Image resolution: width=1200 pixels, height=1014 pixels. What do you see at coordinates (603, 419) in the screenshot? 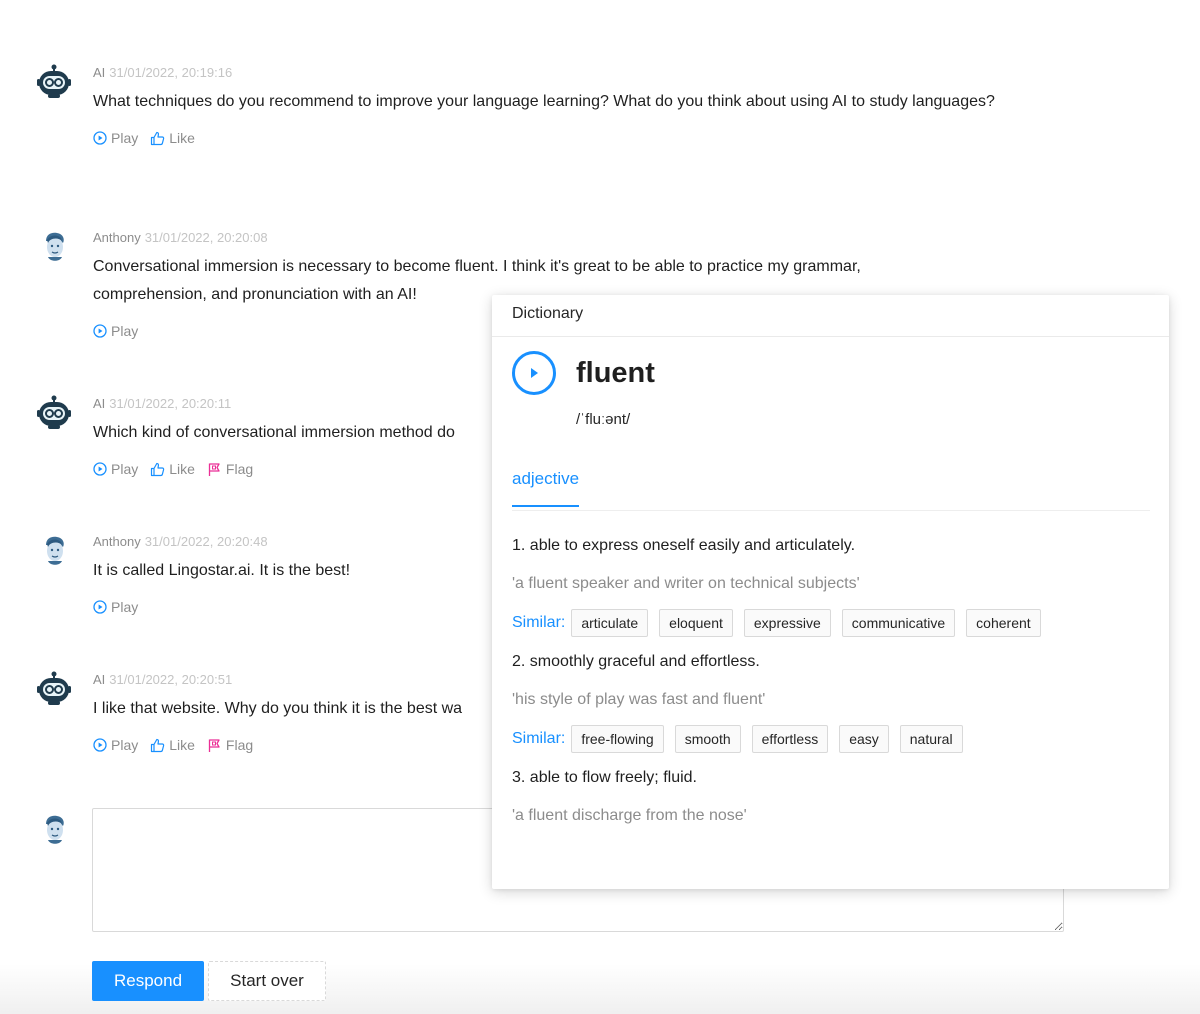
I see `phonetic: /ˈfluːənt/` at bounding box center [603, 419].